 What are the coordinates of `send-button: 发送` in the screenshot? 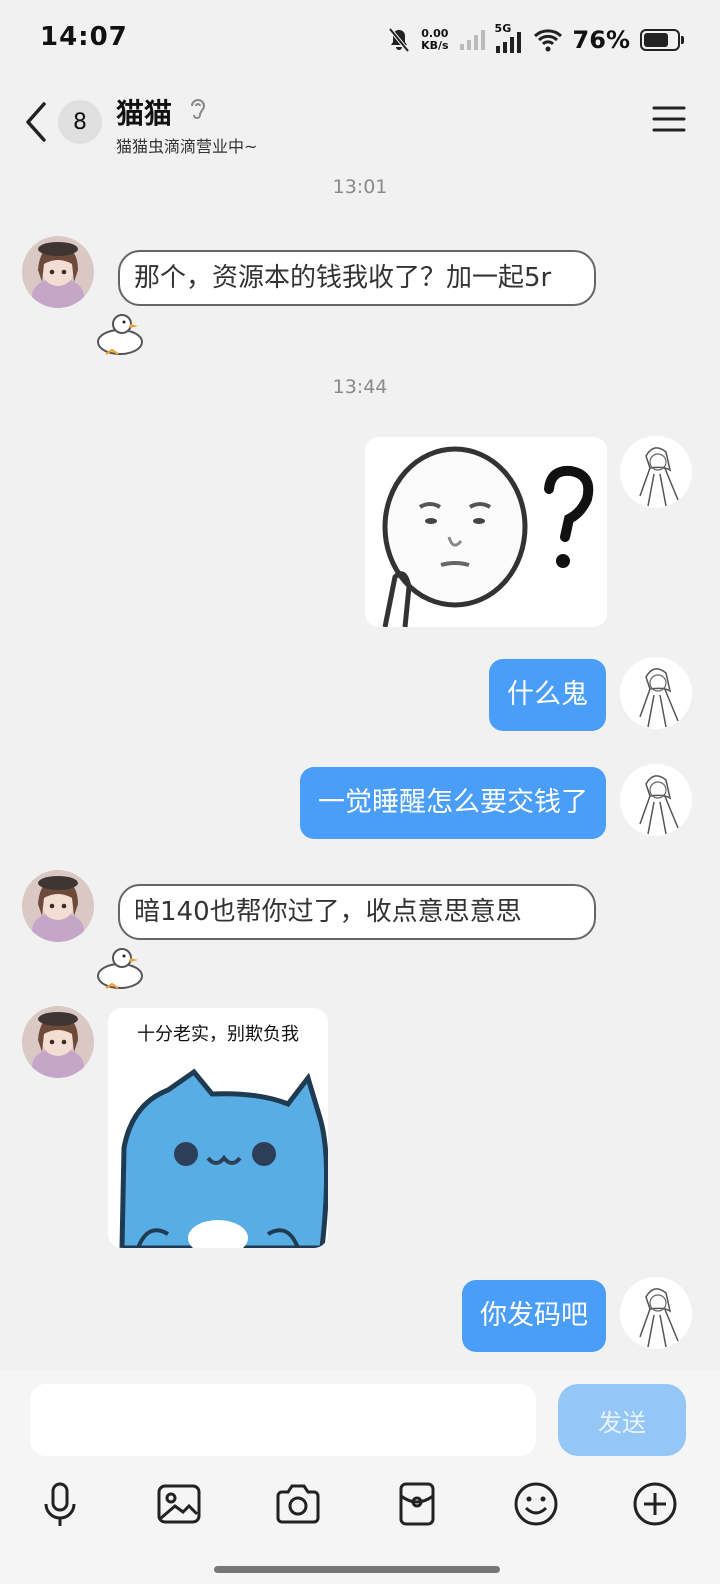 It's located at (622, 1420).